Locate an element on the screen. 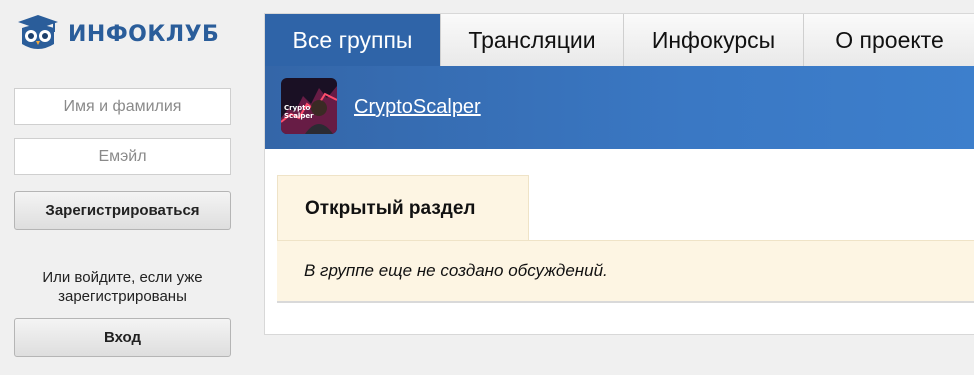 This screenshot has height=375, width=974. tab-all-groups: Все группы is located at coordinates (353, 40).